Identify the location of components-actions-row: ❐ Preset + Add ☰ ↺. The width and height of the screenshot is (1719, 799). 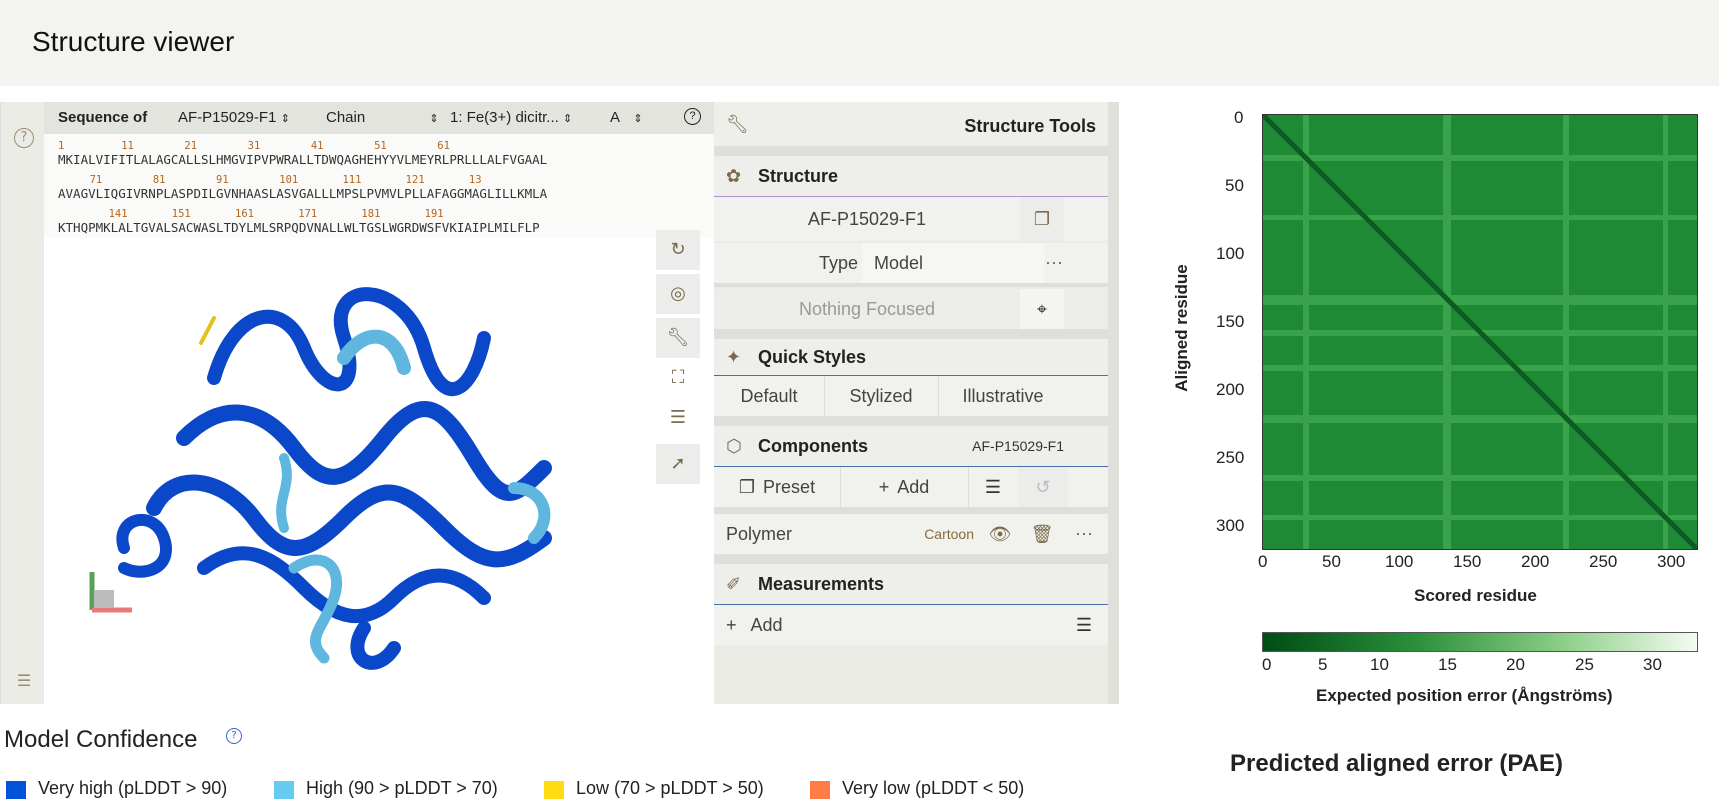
(911, 487).